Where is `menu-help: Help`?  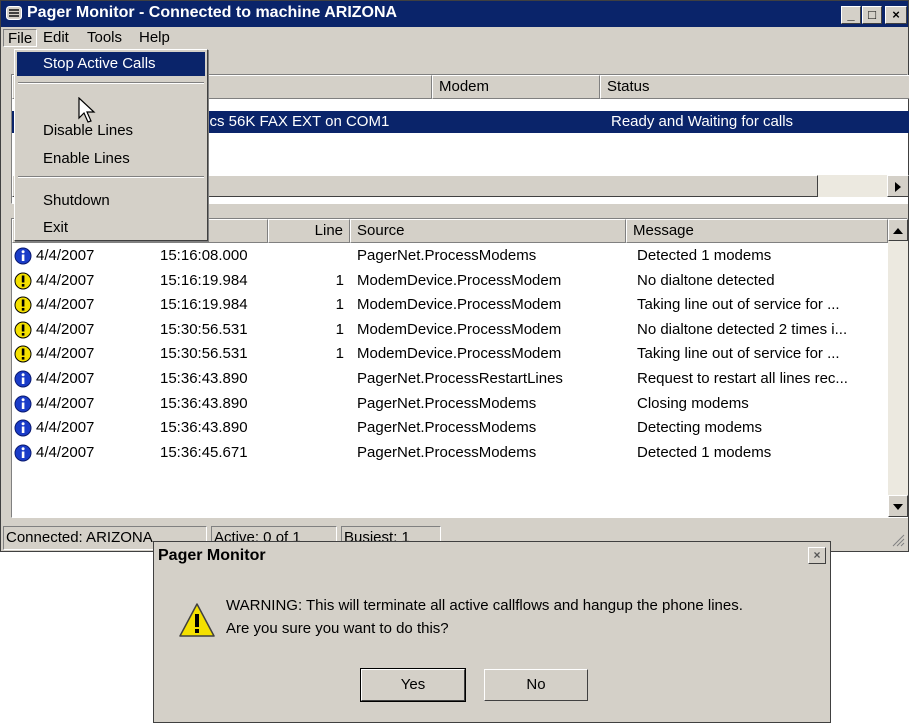
menu-help: Help is located at coordinates (154, 38).